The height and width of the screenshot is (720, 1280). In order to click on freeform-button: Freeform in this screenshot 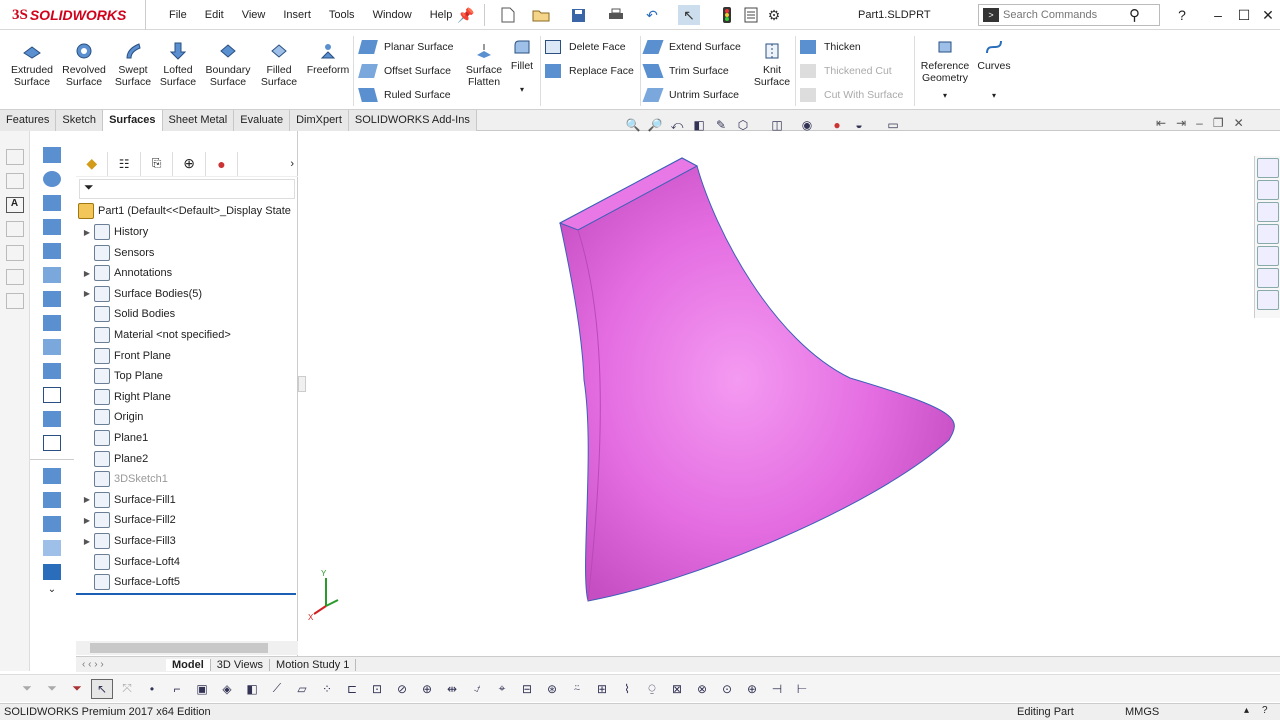, I will do `click(328, 59)`.